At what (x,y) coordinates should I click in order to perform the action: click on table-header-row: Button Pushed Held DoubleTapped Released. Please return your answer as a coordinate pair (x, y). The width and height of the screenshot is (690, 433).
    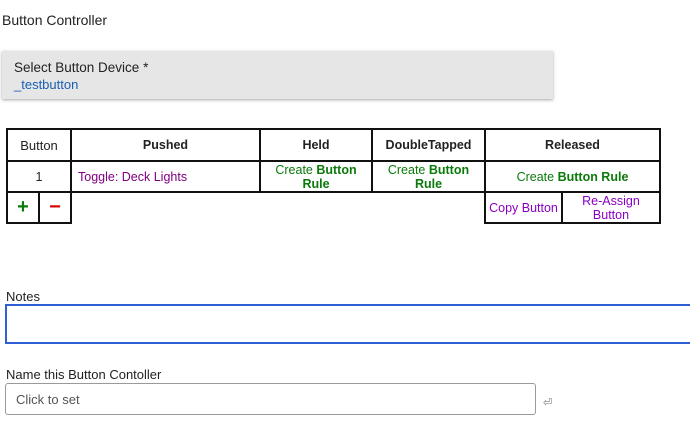
    Looking at the image, I should click on (333, 145).